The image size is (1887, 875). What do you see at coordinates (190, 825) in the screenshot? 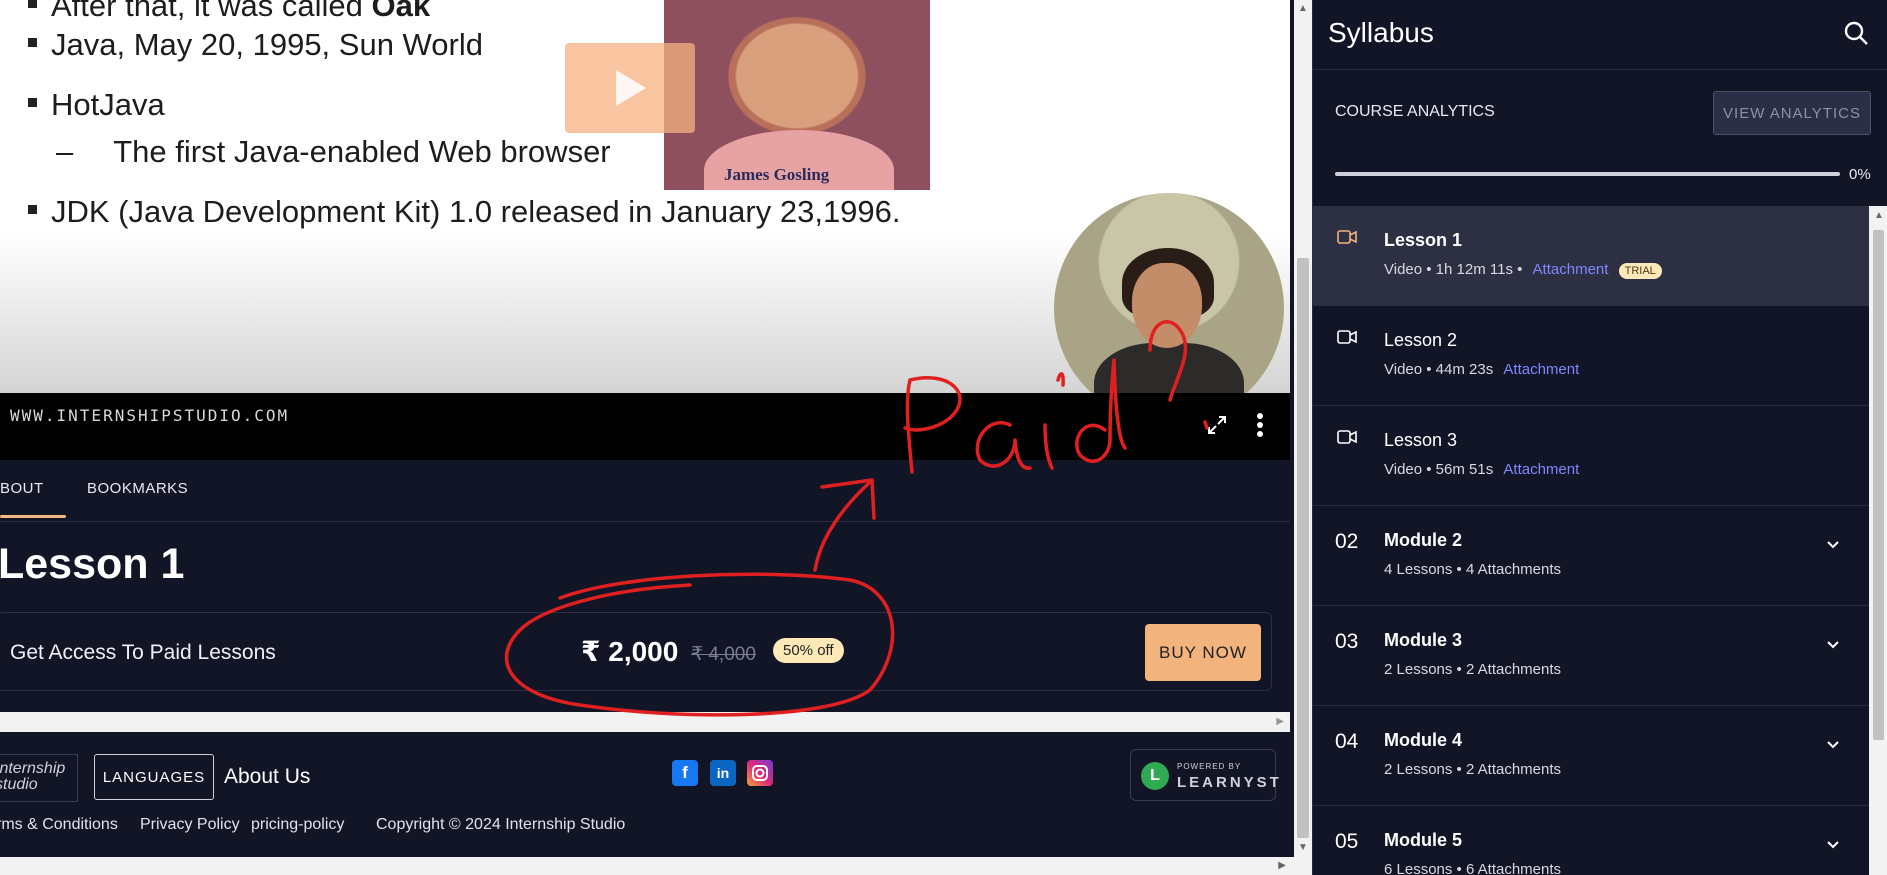
I see `privacy-policy-link: Privacy Policy` at bounding box center [190, 825].